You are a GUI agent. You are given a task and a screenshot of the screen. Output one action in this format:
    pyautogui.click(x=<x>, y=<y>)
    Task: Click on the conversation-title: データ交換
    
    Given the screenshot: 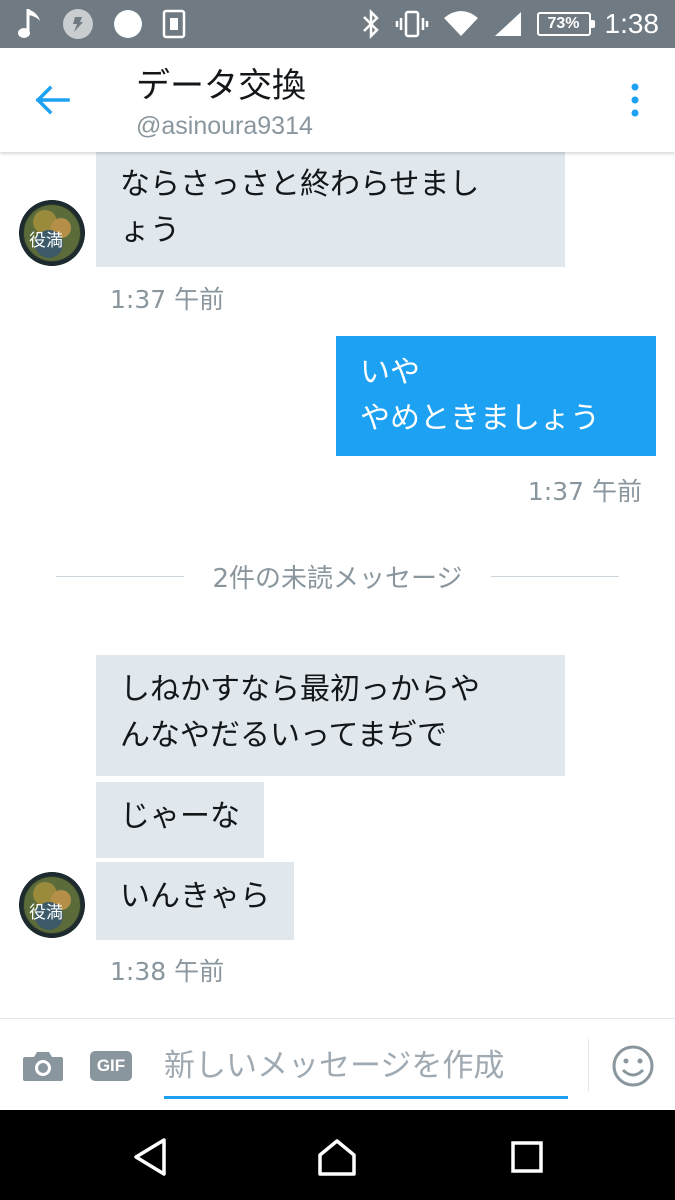 What is the action you would take?
    pyautogui.click(x=221, y=86)
    